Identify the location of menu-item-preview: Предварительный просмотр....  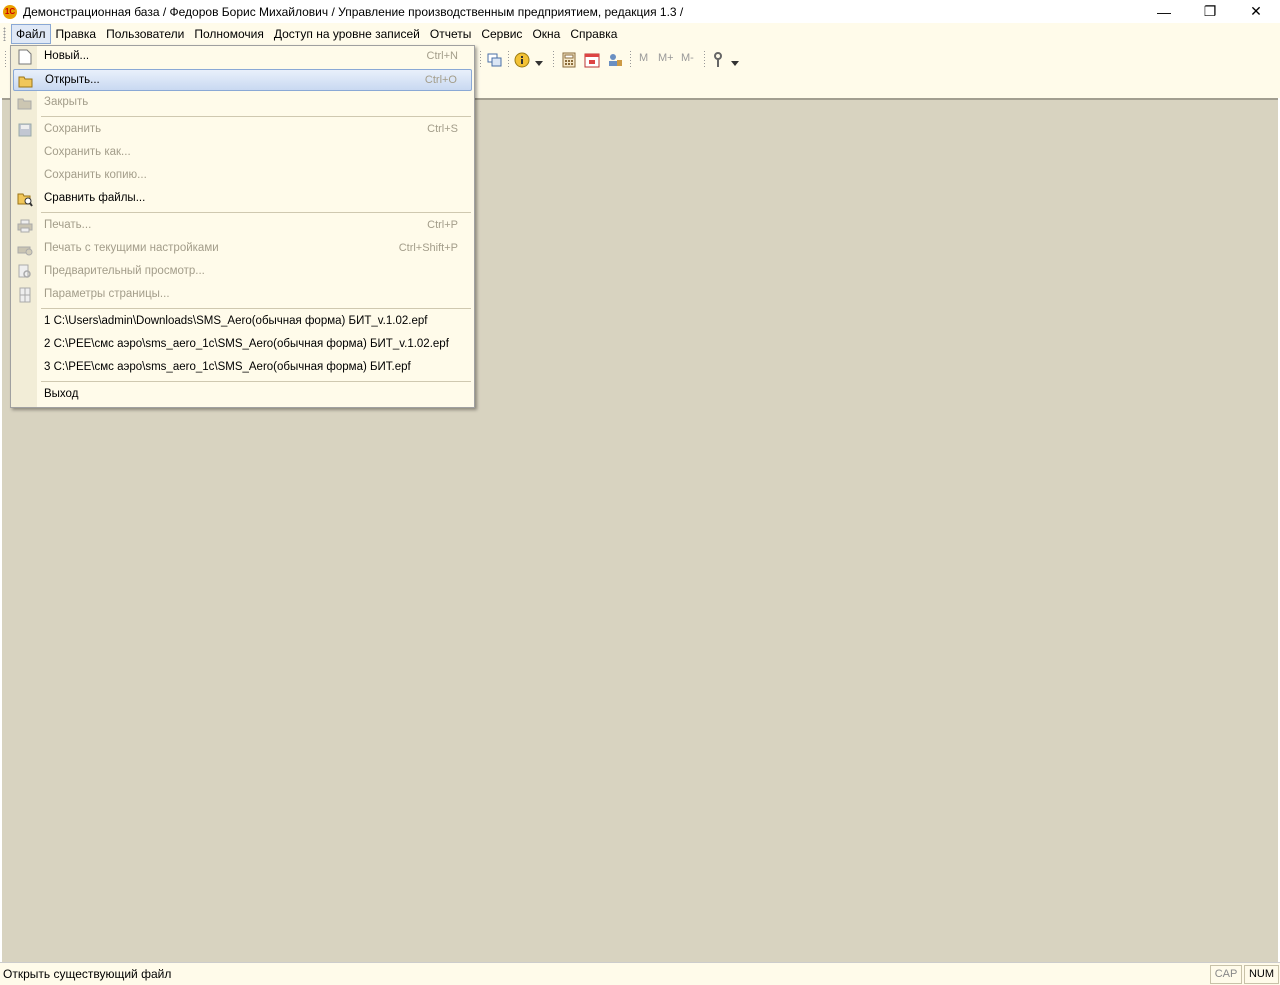
(242, 272).